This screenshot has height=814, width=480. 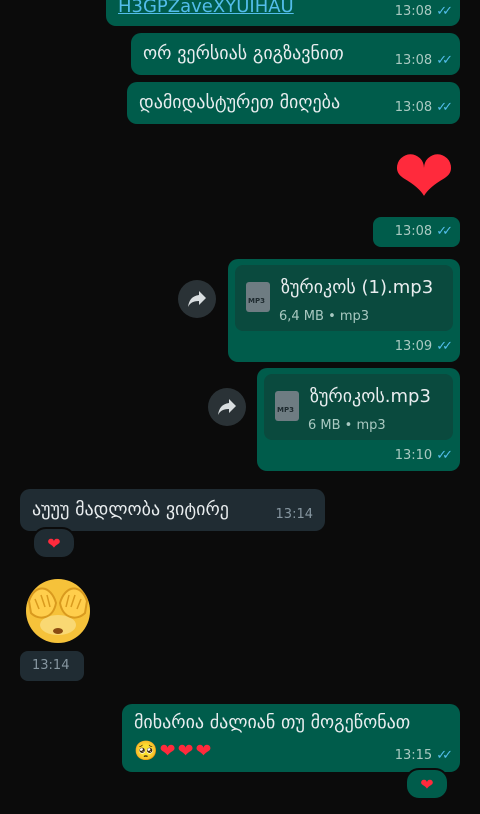 What do you see at coordinates (413, 455) in the screenshot?
I see `message-time: 13:10` at bounding box center [413, 455].